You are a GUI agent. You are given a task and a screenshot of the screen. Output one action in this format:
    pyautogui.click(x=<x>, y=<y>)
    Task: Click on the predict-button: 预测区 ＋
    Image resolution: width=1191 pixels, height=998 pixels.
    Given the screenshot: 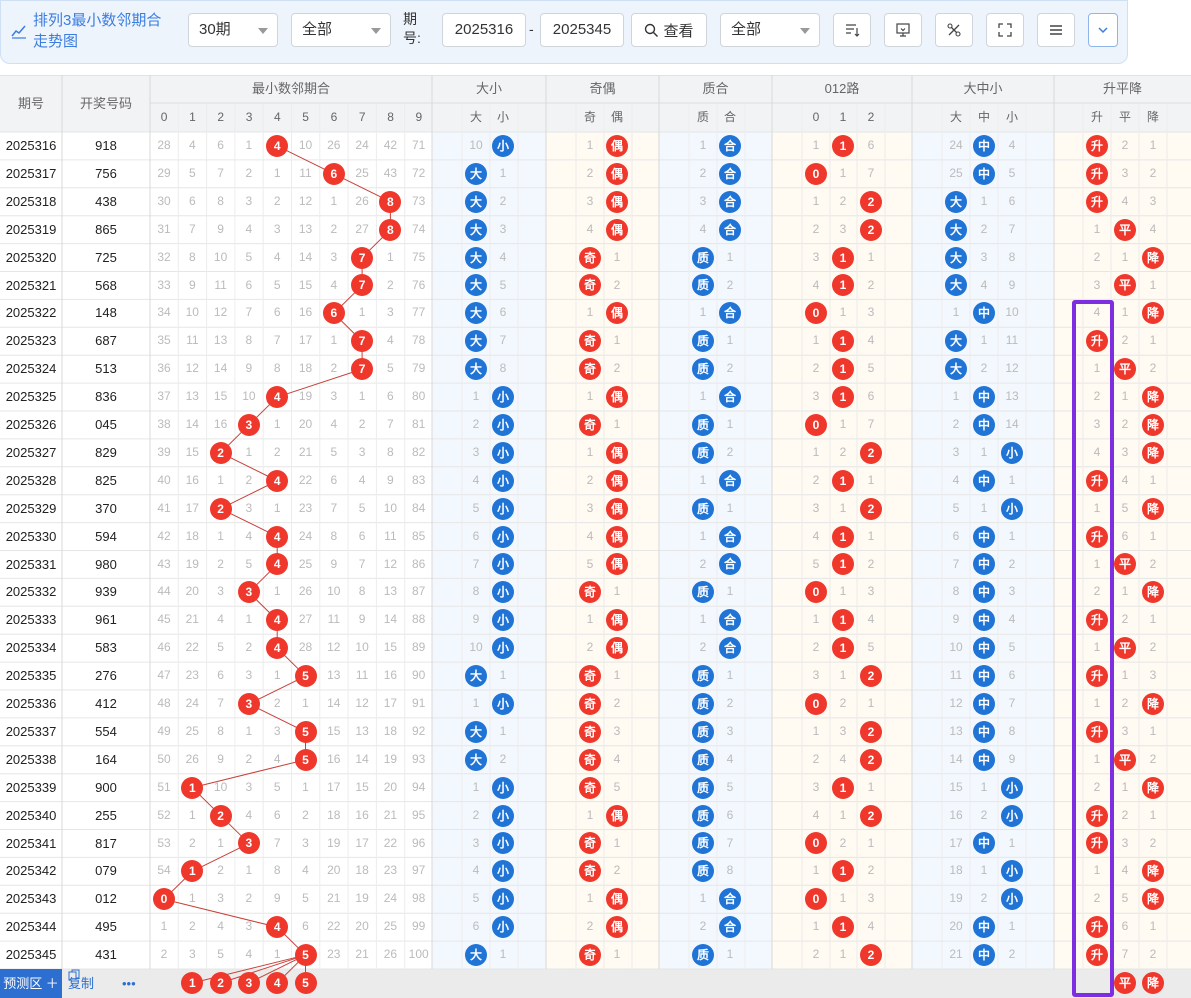 What is the action you would take?
    pyautogui.click(x=31, y=983)
    